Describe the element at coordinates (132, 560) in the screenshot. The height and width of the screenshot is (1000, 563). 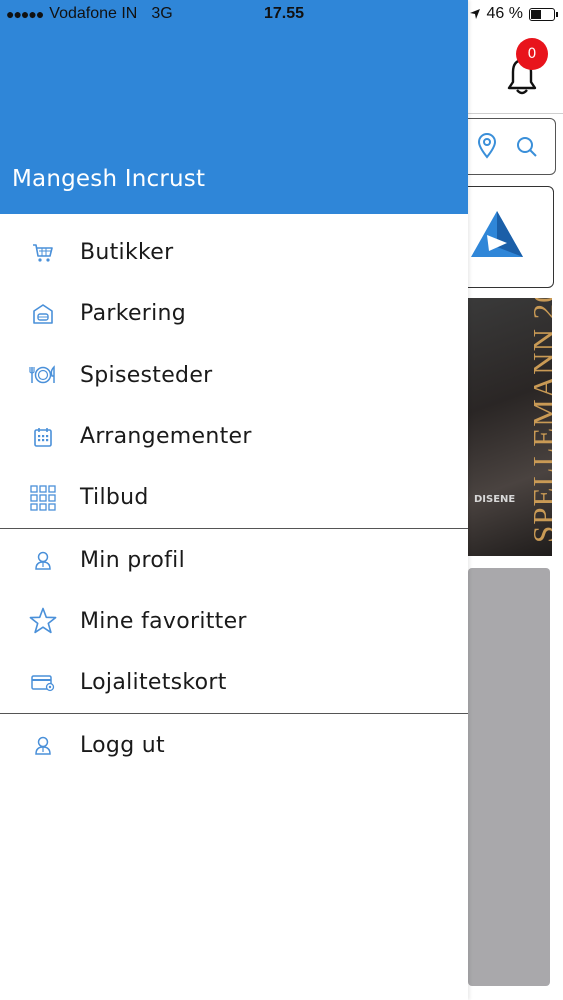
I see `menu-item-label: Min profil` at that location.